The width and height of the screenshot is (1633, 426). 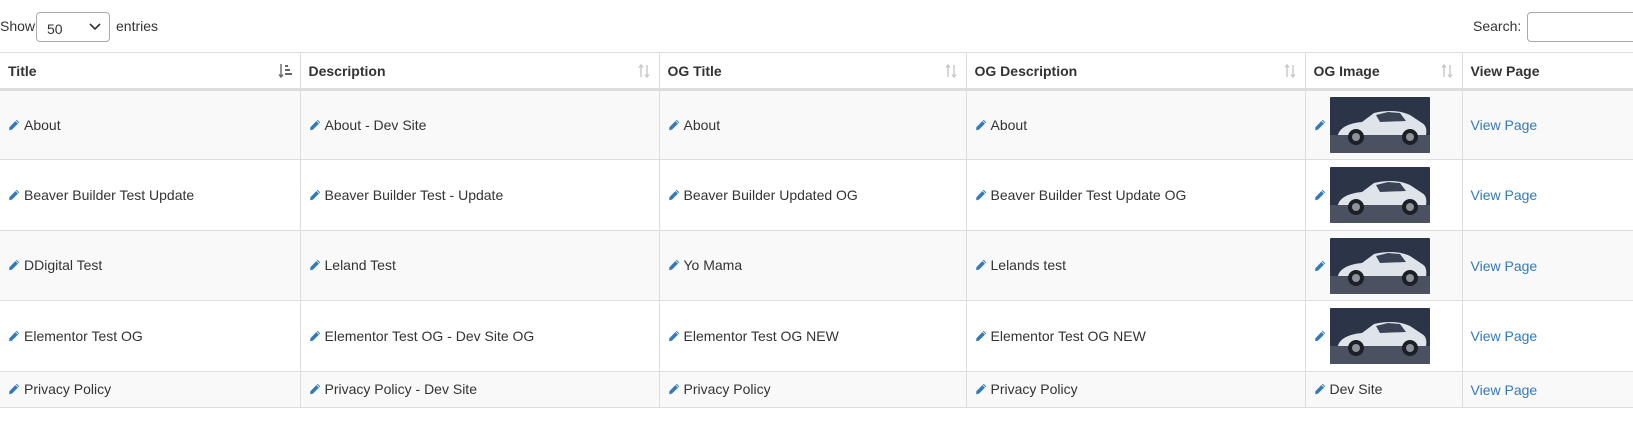 I want to click on column-header-og-title: OG Title, so click(x=813, y=71).